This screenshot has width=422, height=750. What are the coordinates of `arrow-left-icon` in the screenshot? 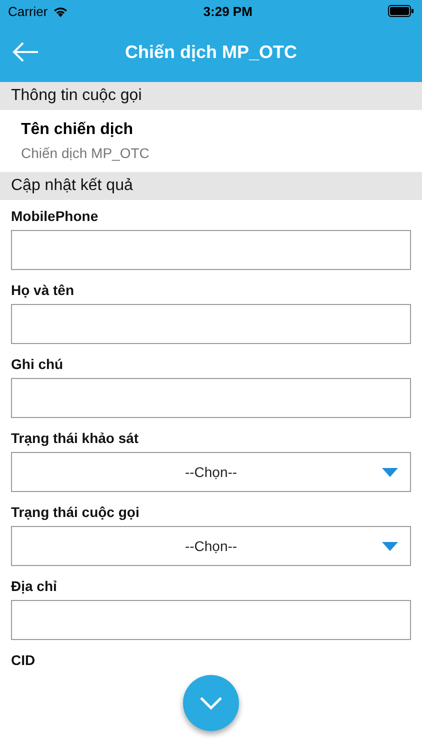 It's located at (26, 52).